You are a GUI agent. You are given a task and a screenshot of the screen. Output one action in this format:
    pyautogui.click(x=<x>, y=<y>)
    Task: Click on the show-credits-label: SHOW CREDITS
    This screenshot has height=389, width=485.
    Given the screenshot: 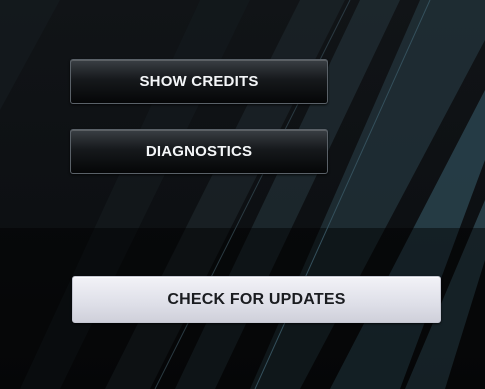 What is the action you would take?
    pyautogui.click(x=199, y=81)
    